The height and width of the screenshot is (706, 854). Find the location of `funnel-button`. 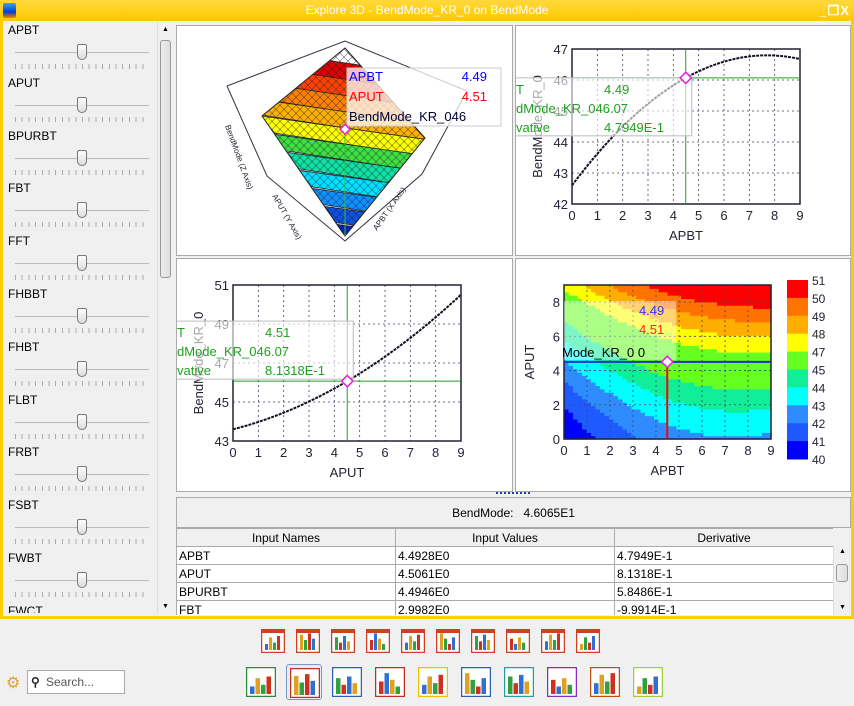

funnel-button is located at coordinates (390, 682).